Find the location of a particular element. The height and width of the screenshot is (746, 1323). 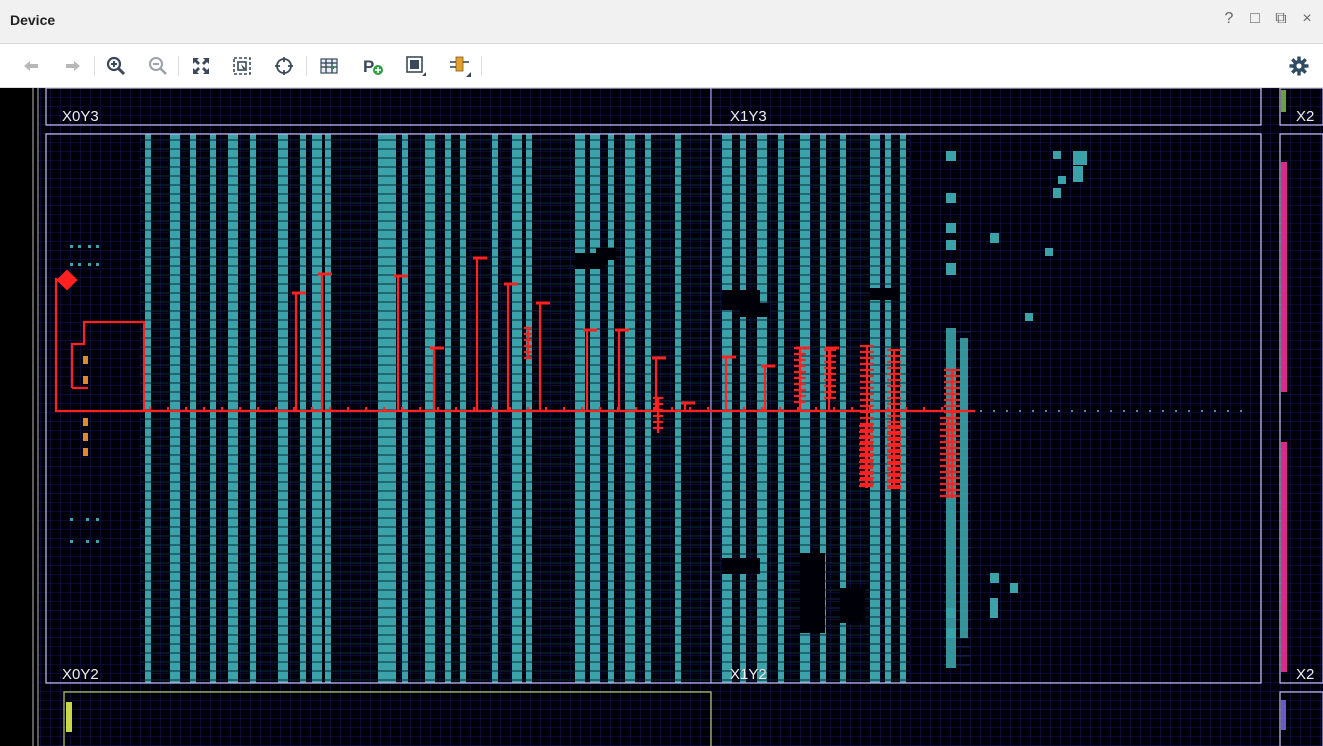

create-pblock-icon: P is located at coordinates (373, 66).